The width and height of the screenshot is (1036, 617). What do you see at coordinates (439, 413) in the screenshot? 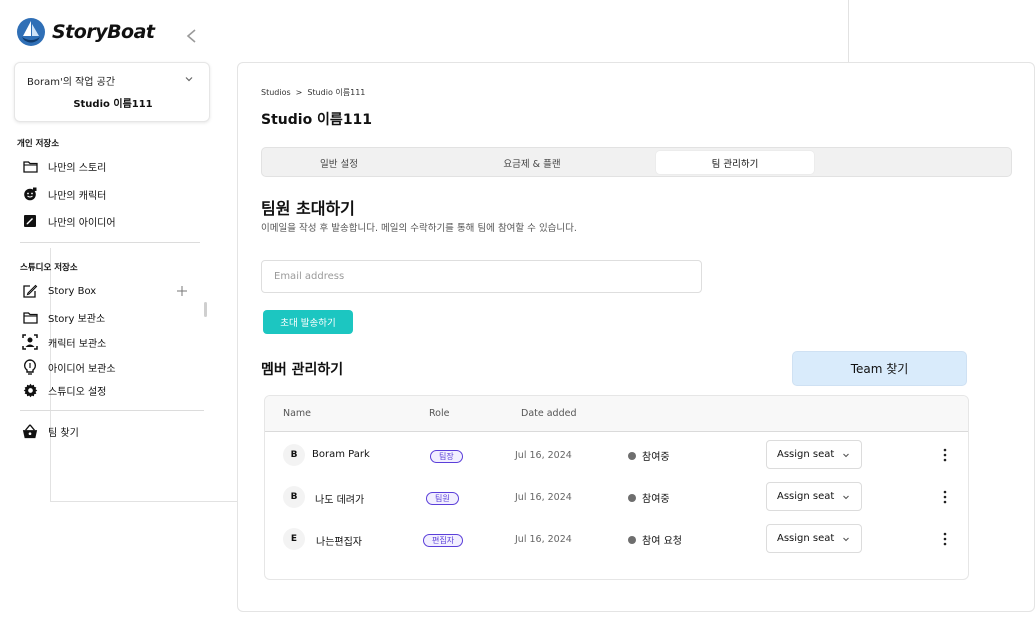
I see `column-role: Role` at bounding box center [439, 413].